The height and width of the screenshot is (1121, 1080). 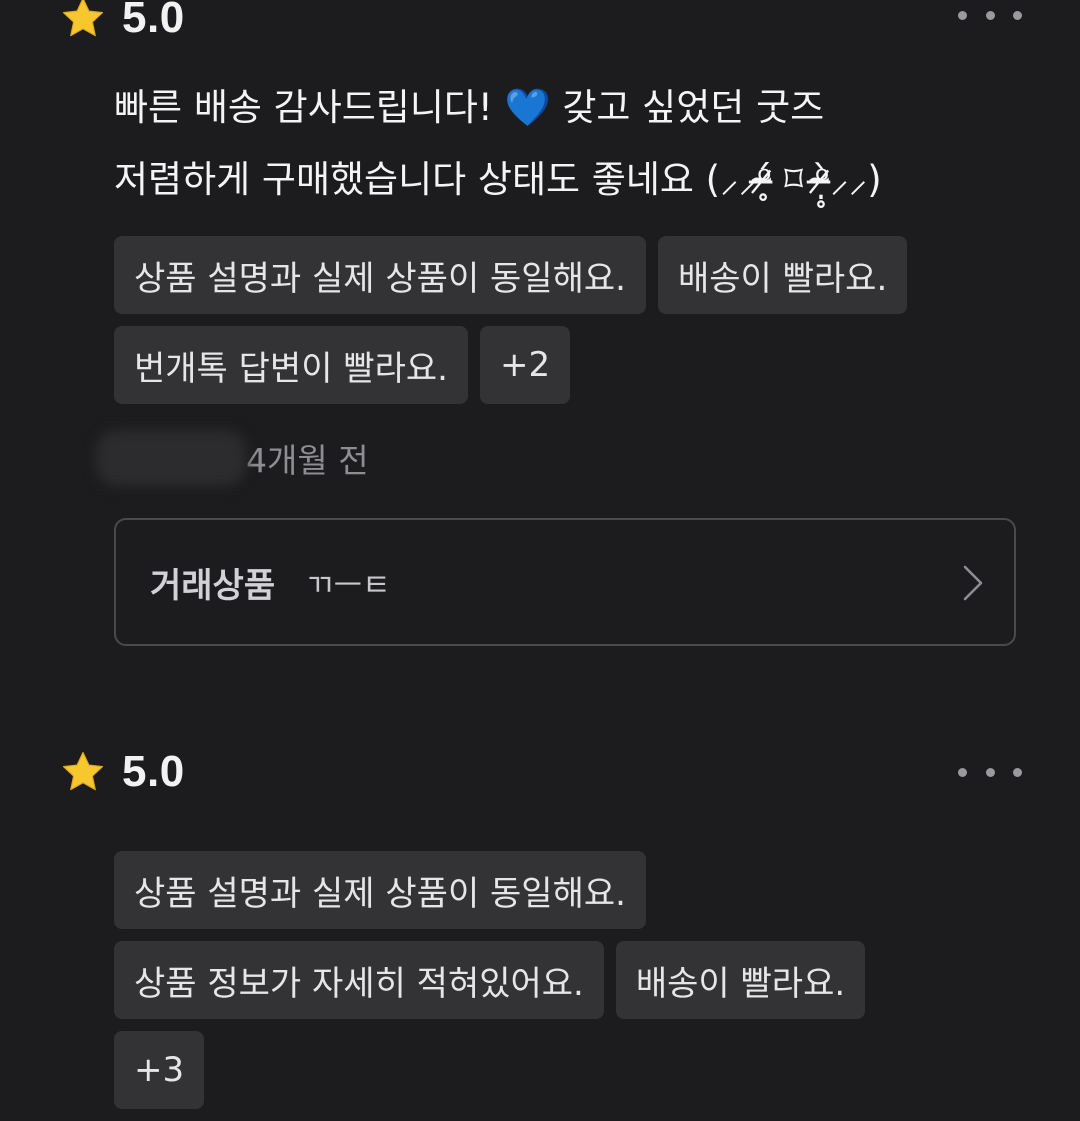 I want to click on more-tags-button: +2, so click(x=525, y=365).